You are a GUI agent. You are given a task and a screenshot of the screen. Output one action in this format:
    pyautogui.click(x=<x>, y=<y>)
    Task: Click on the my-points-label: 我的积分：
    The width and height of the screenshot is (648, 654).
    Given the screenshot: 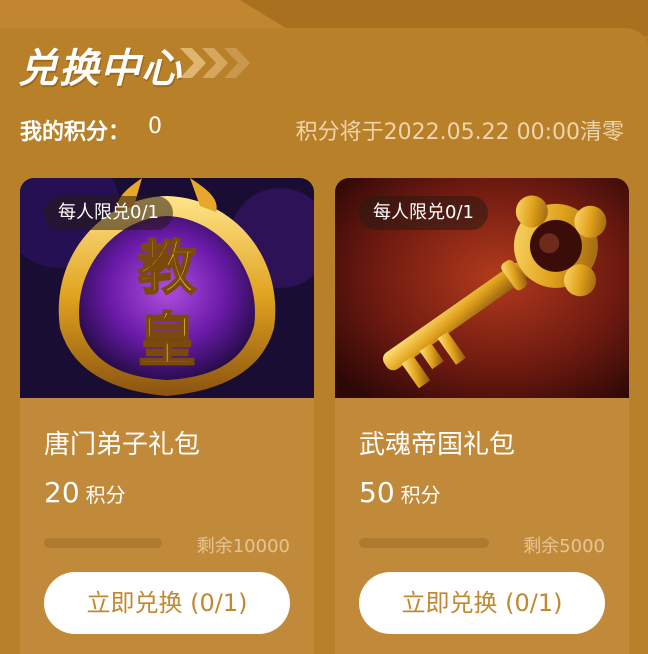 What is the action you would take?
    pyautogui.click(x=75, y=132)
    